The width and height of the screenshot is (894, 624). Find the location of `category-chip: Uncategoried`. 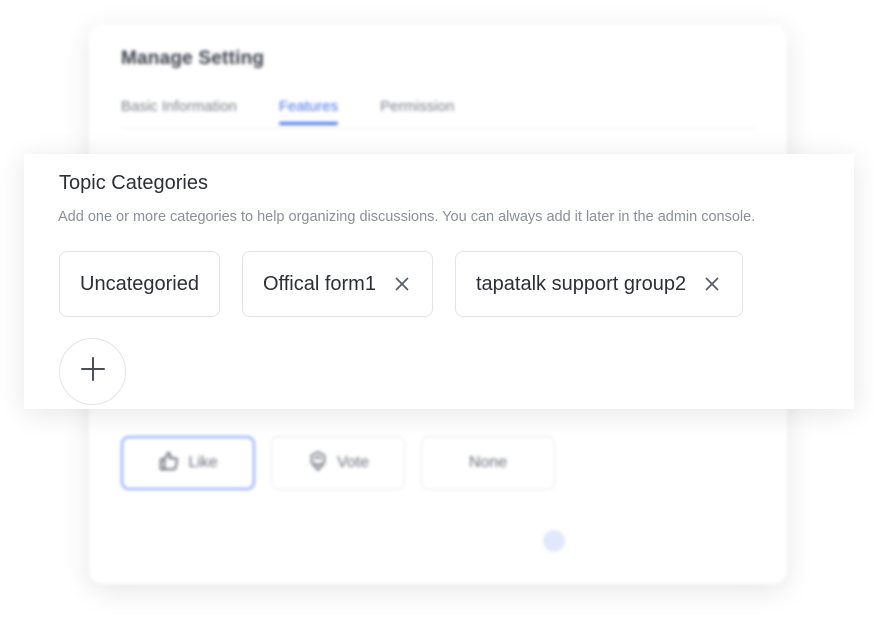

category-chip: Uncategoried is located at coordinates (139, 284).